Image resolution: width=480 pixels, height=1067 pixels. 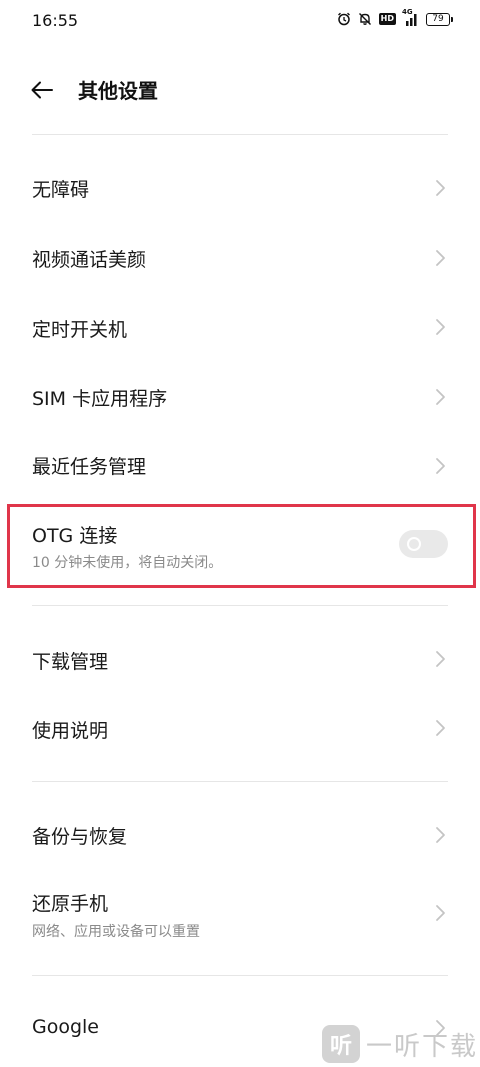 What do you see at coordinates (422, 1046) in the screenshot?
I see `watermark-text: 一听下载` at bounding box center [422, 1046].